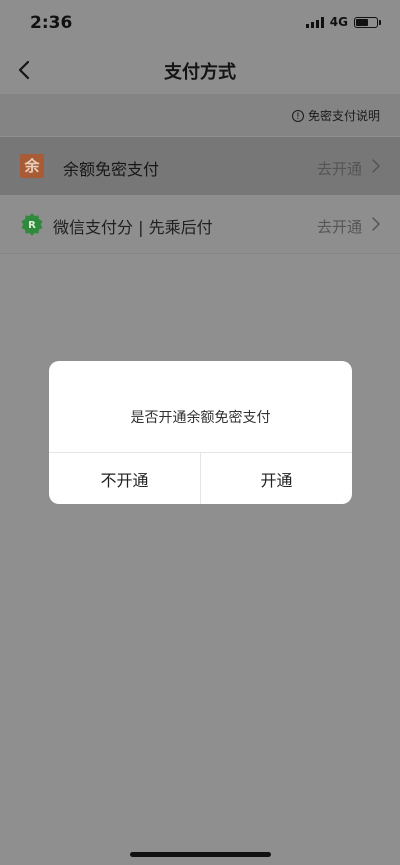 This screenshot has width=400, height=865. What do you see at coordinates (200, 432) in the screenshot?
I see `confirm-dialog: 是否开通余额免密支付 不开通 开通` at bounding box center [200, 432].